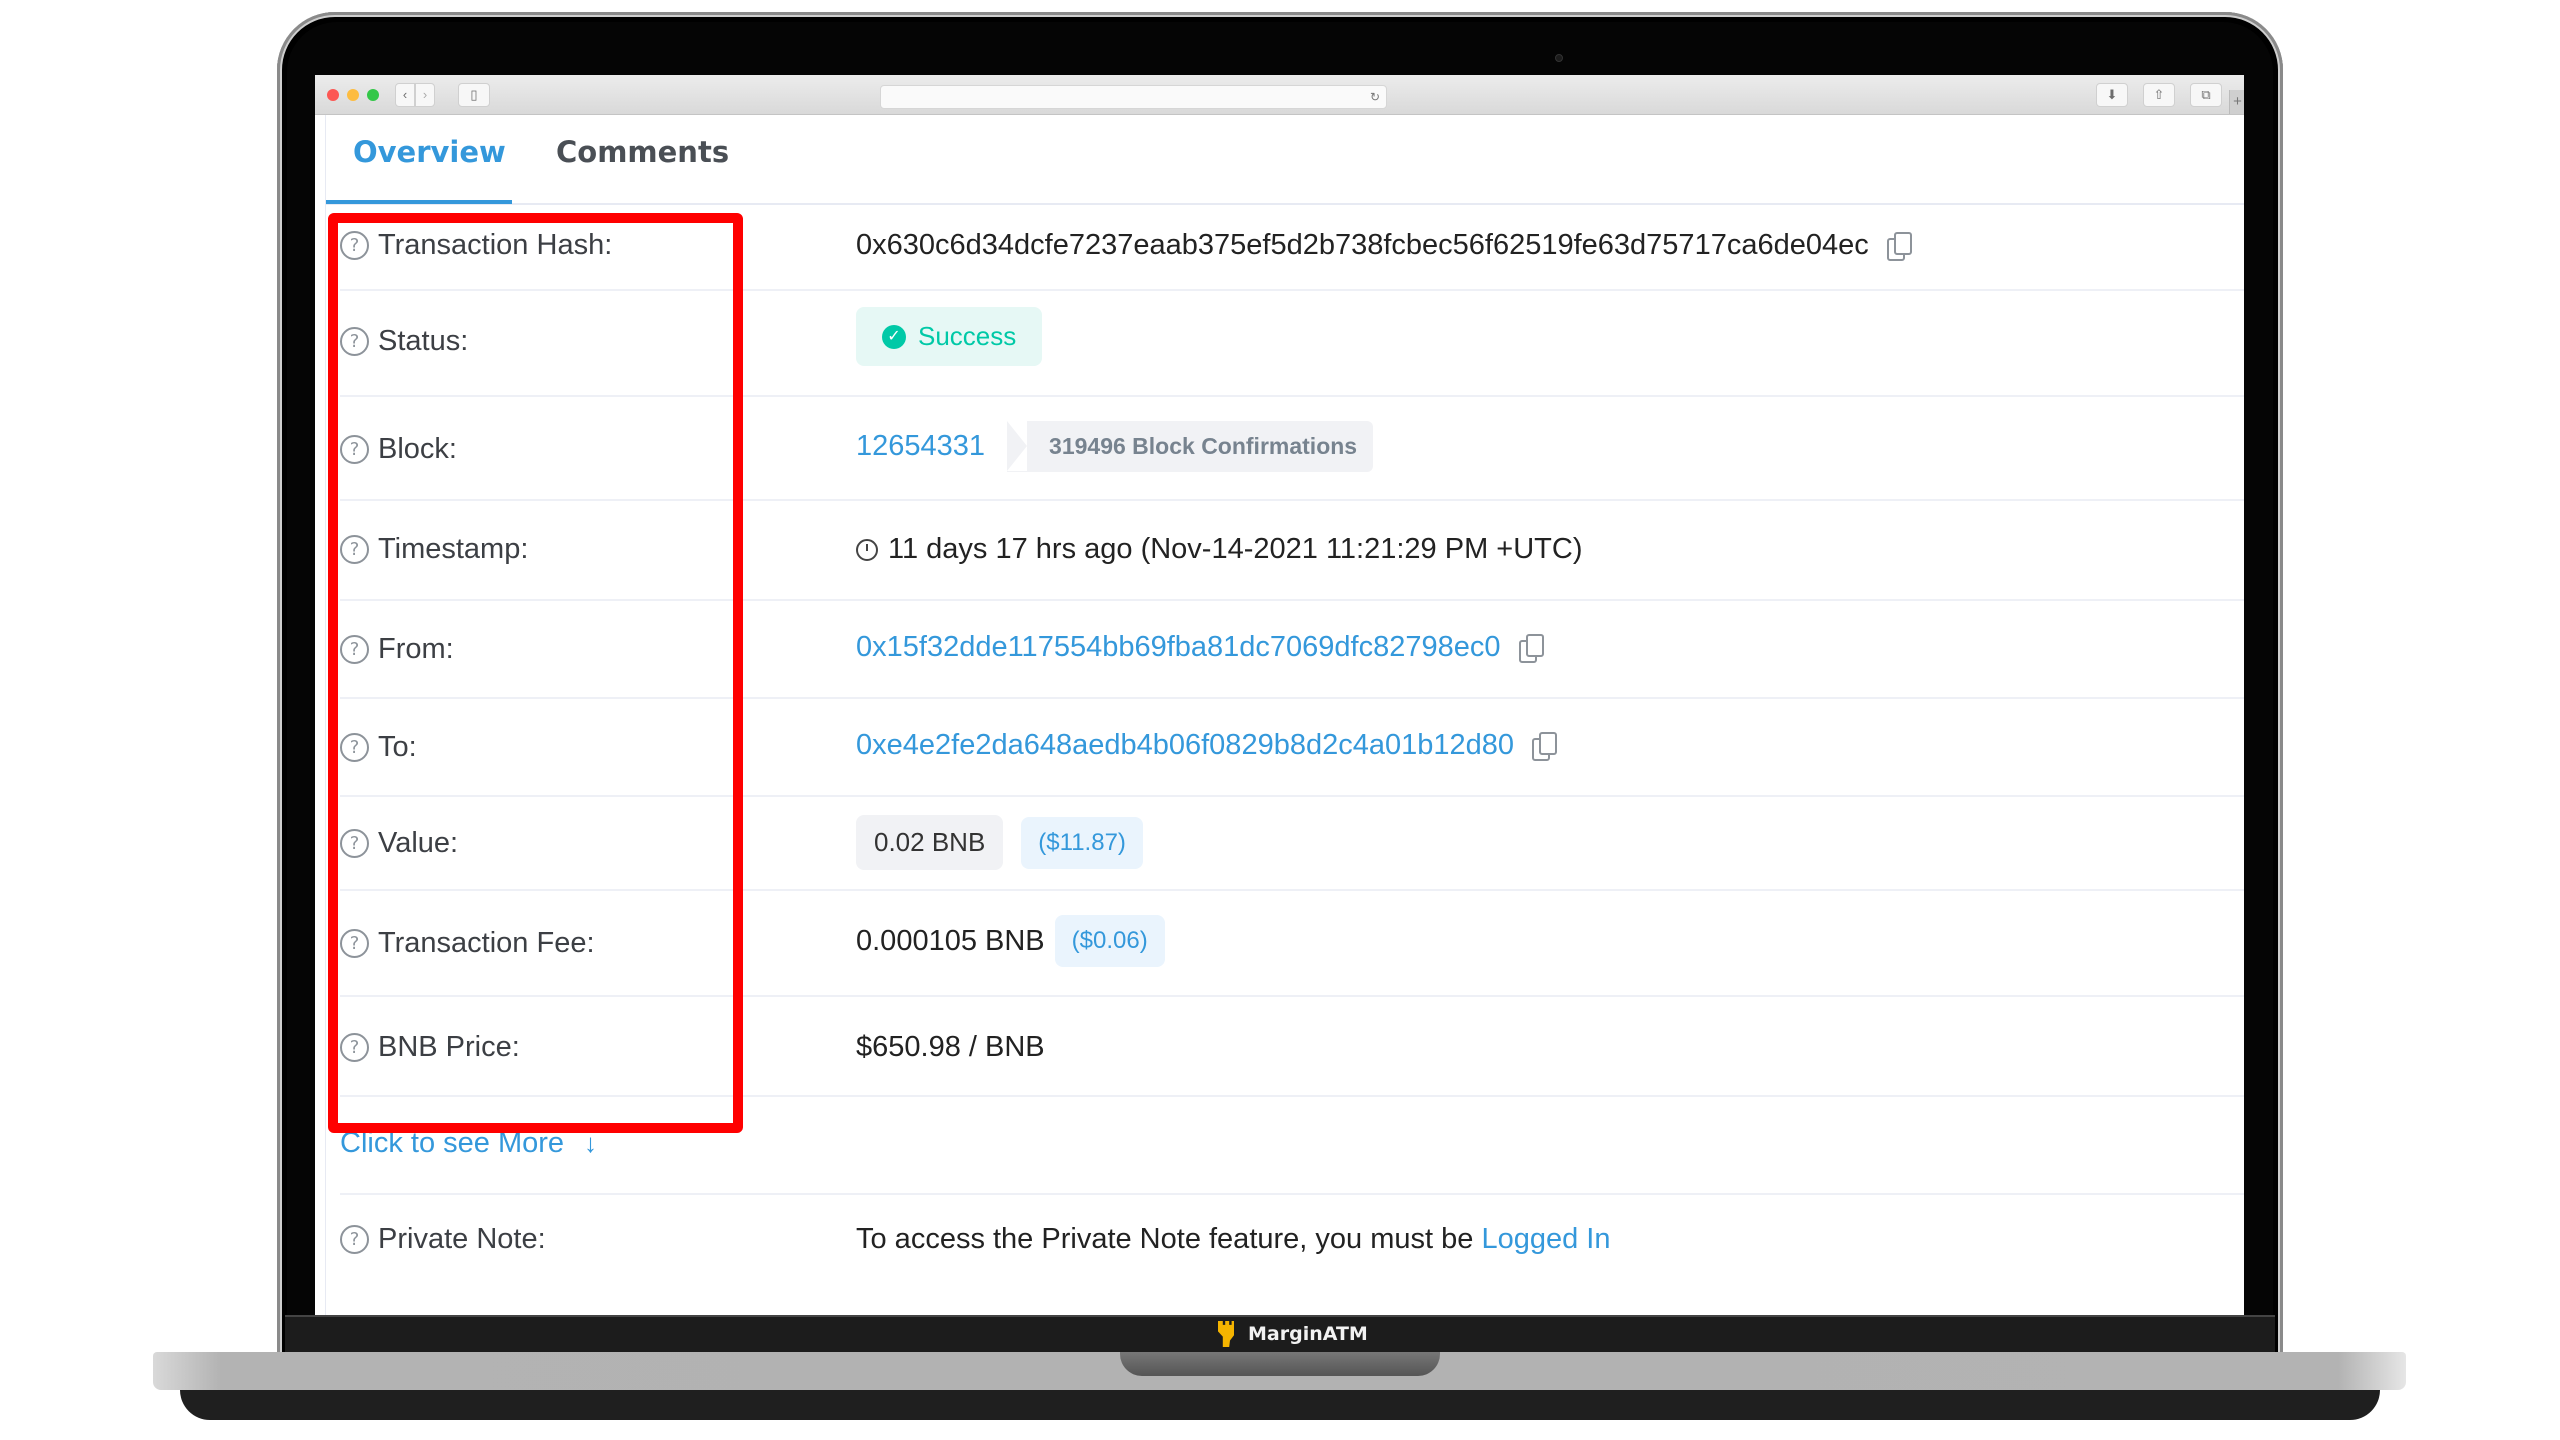  I want to click on tab-overview: Overview, so click(429, 152).